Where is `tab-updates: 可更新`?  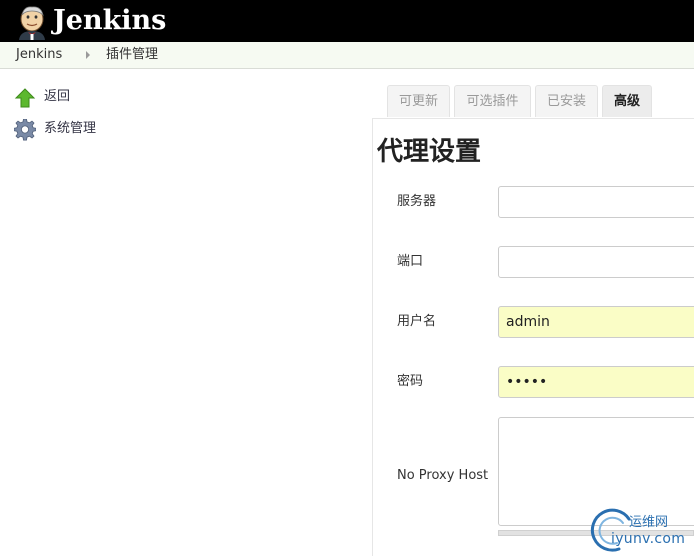 tab-updates: 可更新 is located at coordinates (418, 101).